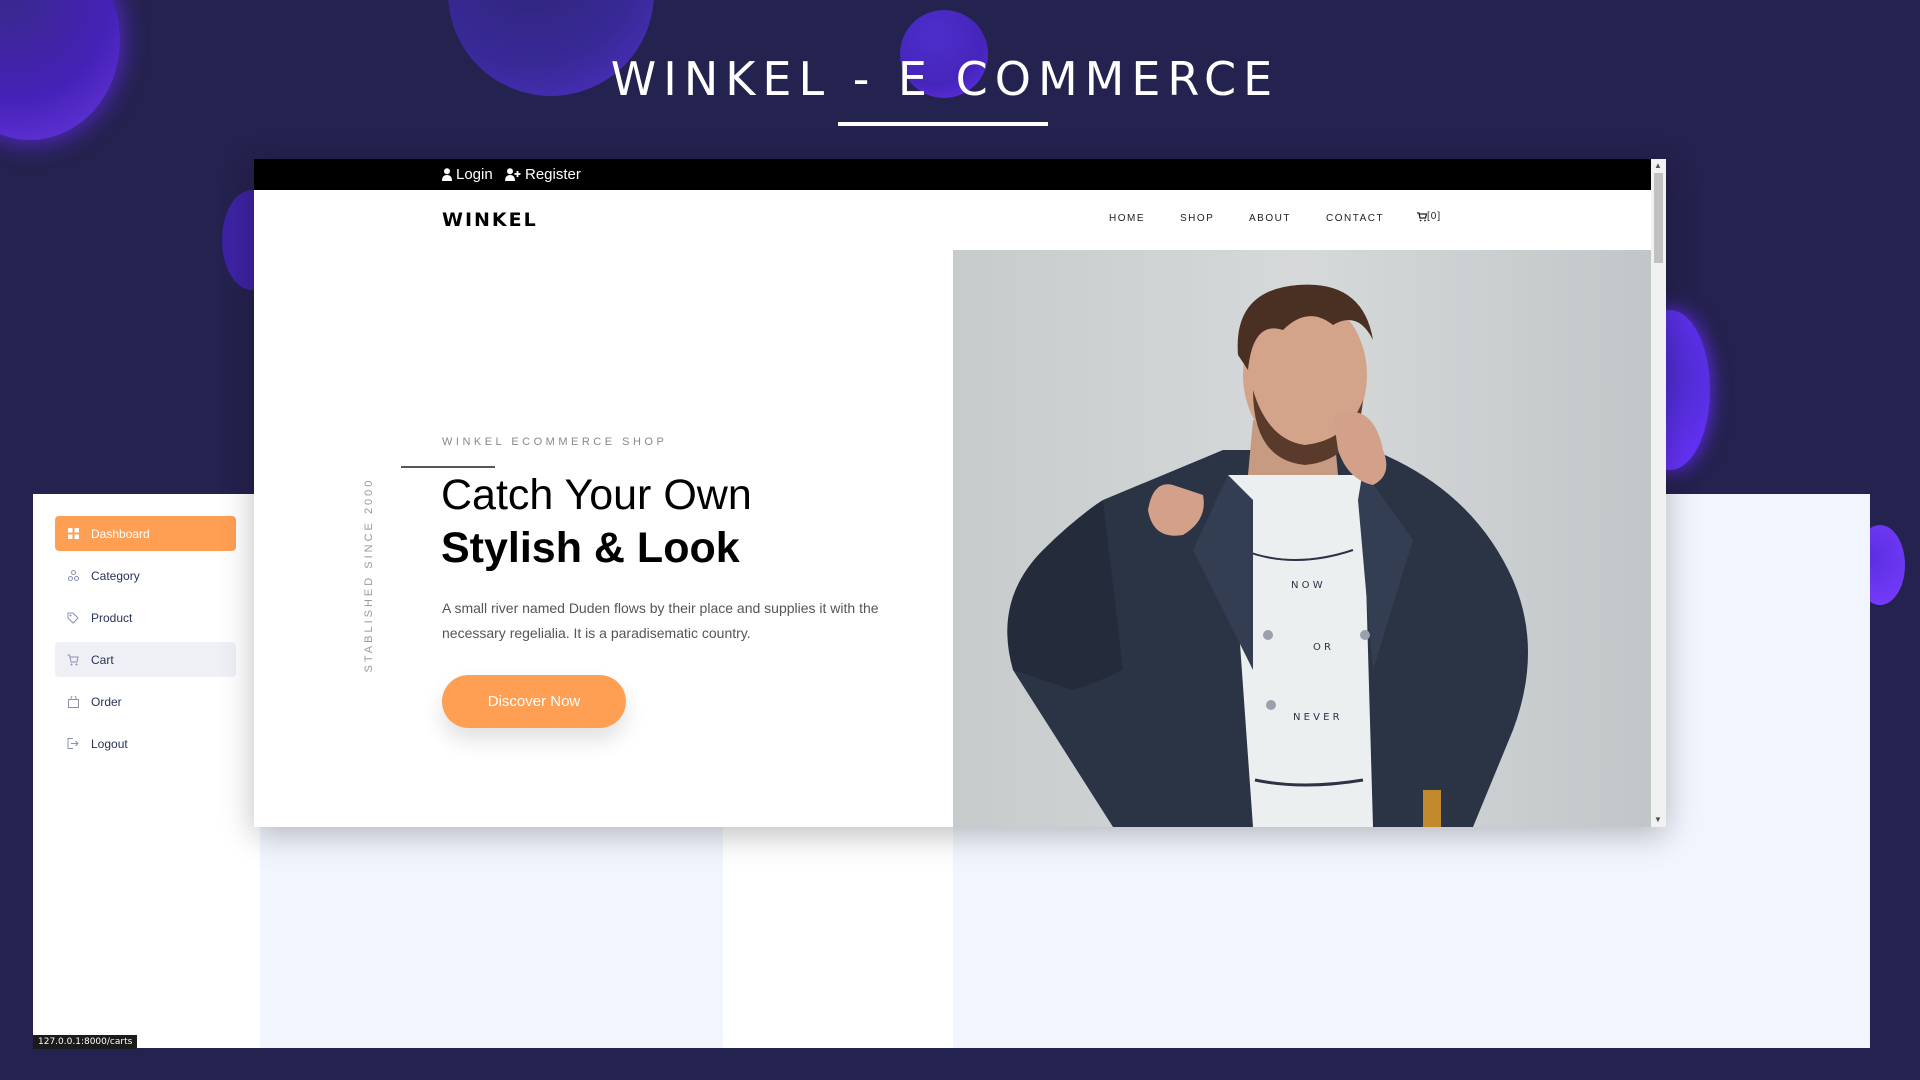 The height and width of the screenshot is (1080, 1920). What do you see at coordinates (1197, 218) in the screenshot?
I see `nav-shop: SHOP` at bounding box center [1197, 218].